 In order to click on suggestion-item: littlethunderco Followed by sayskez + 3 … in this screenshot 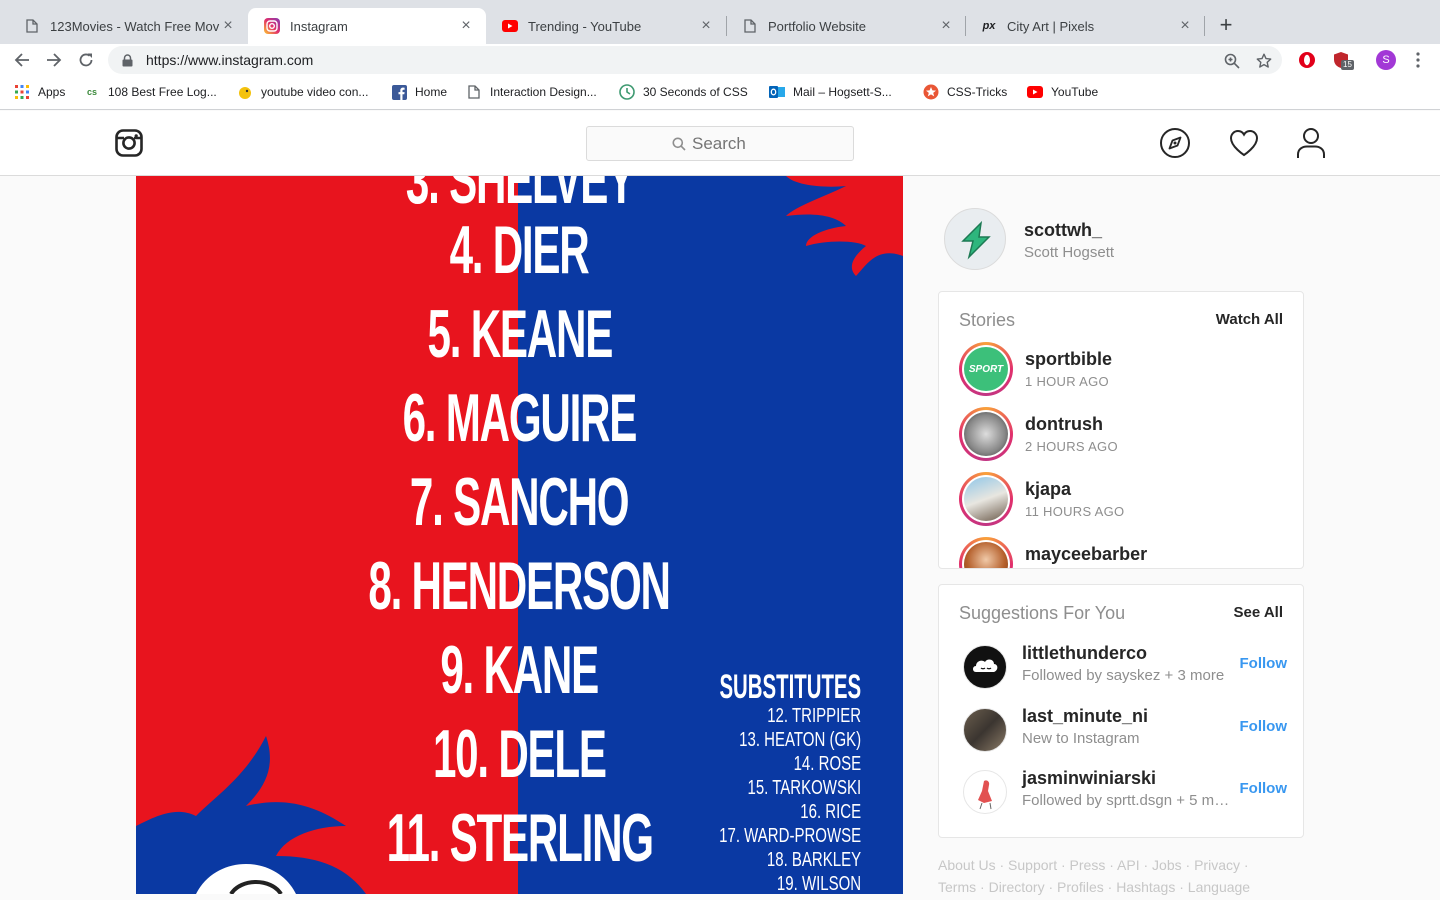, I will do `click(1125, 667)`.